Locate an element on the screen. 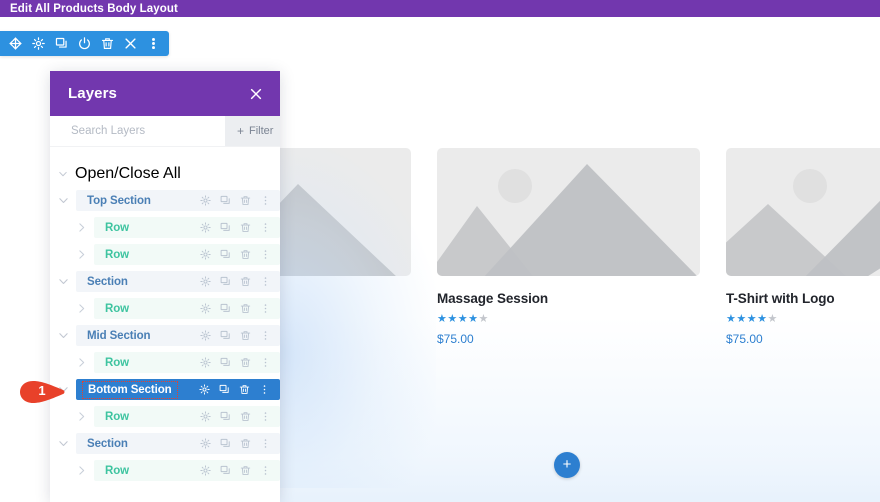  layer-row-body: Bottom Section is located at coordinates (178, 389).